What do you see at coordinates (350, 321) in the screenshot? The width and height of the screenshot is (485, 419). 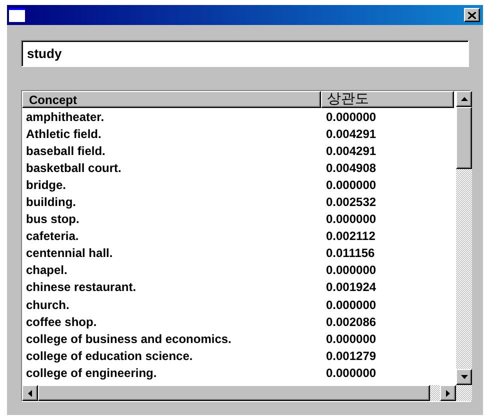 I see `score-cell-text: 0.002086` at bounding box center [350, 321].